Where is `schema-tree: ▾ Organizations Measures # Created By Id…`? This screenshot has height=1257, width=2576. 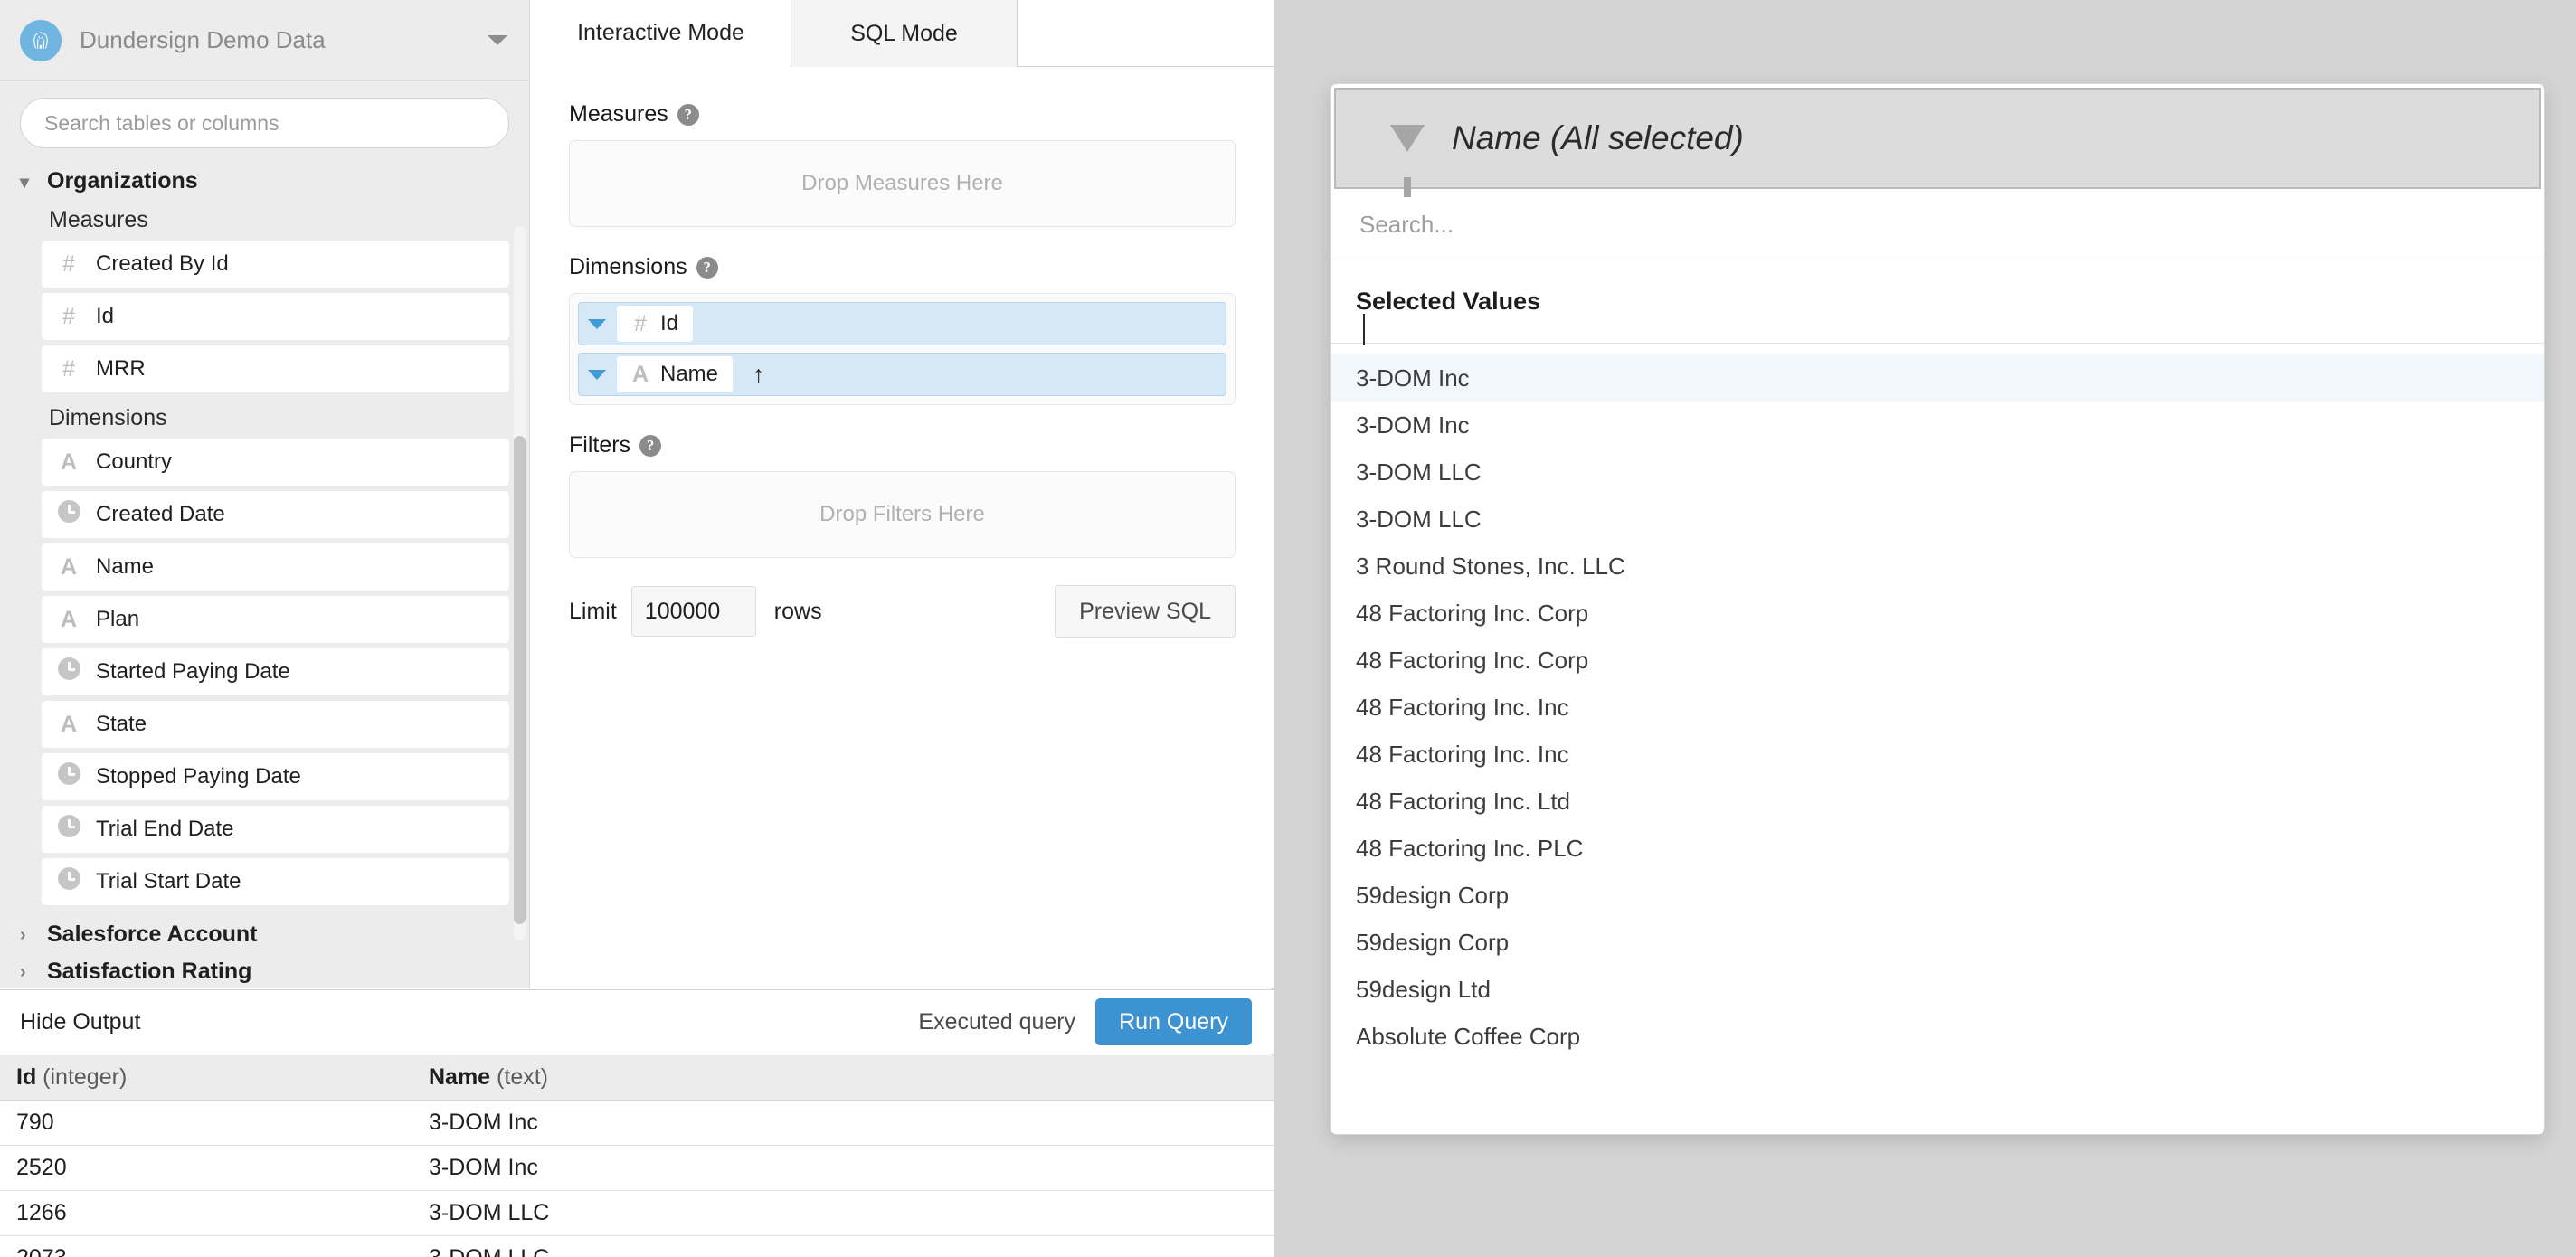 schema-tree: ▾ Organizations Measures # Created By Id… is located at coordinates (264, 572).